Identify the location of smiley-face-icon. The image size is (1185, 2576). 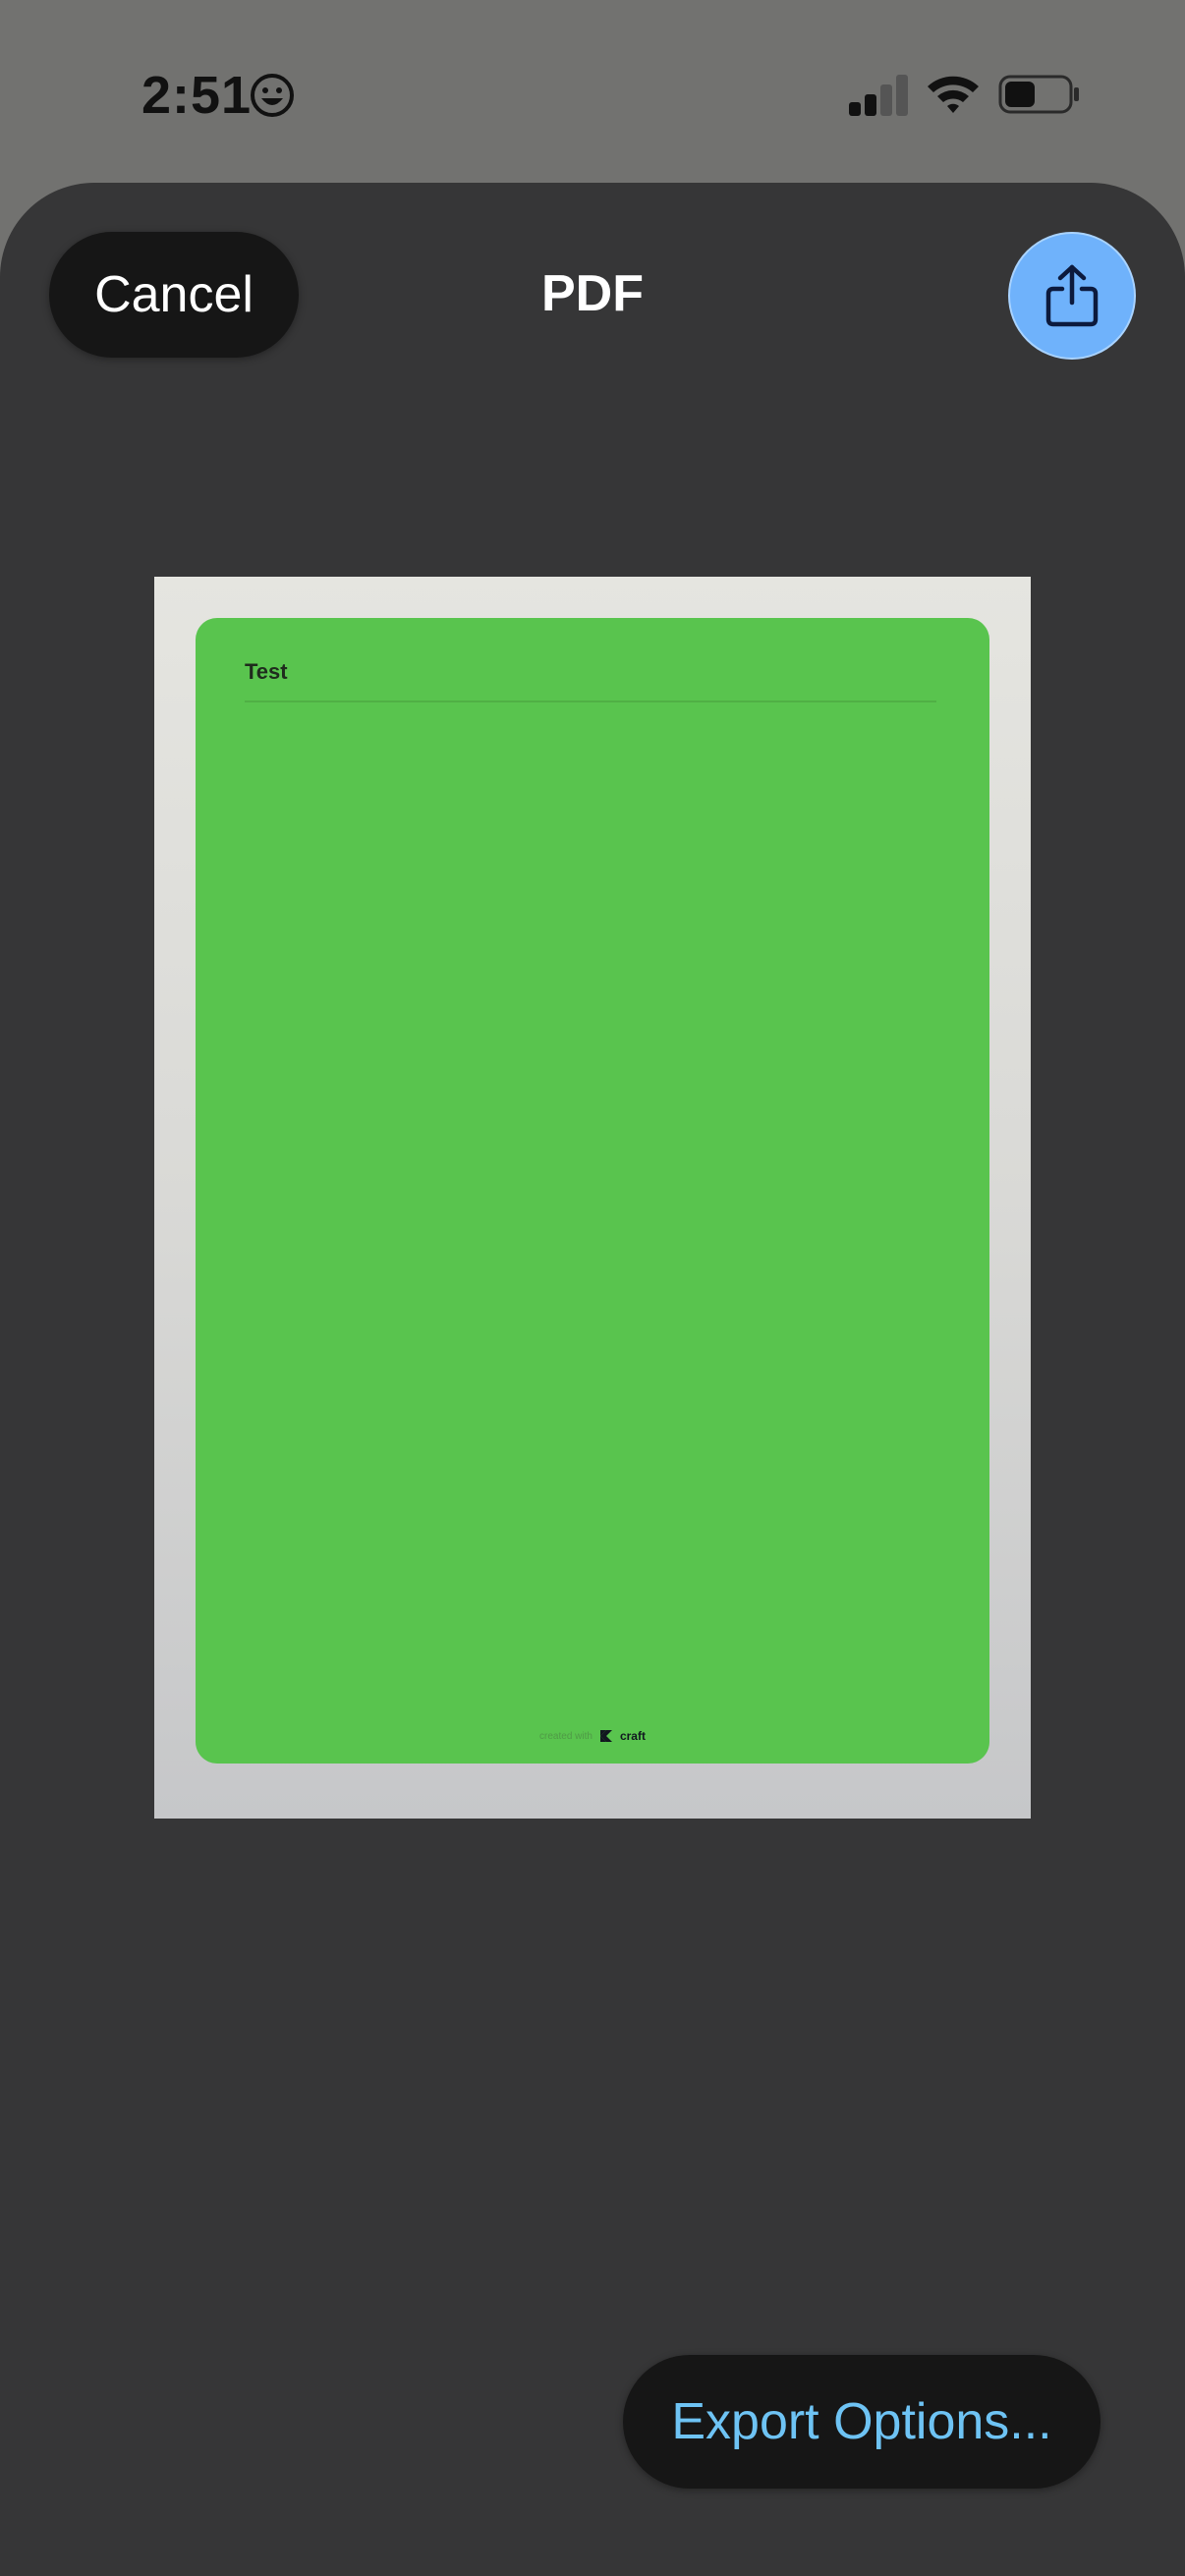
(273, 95).